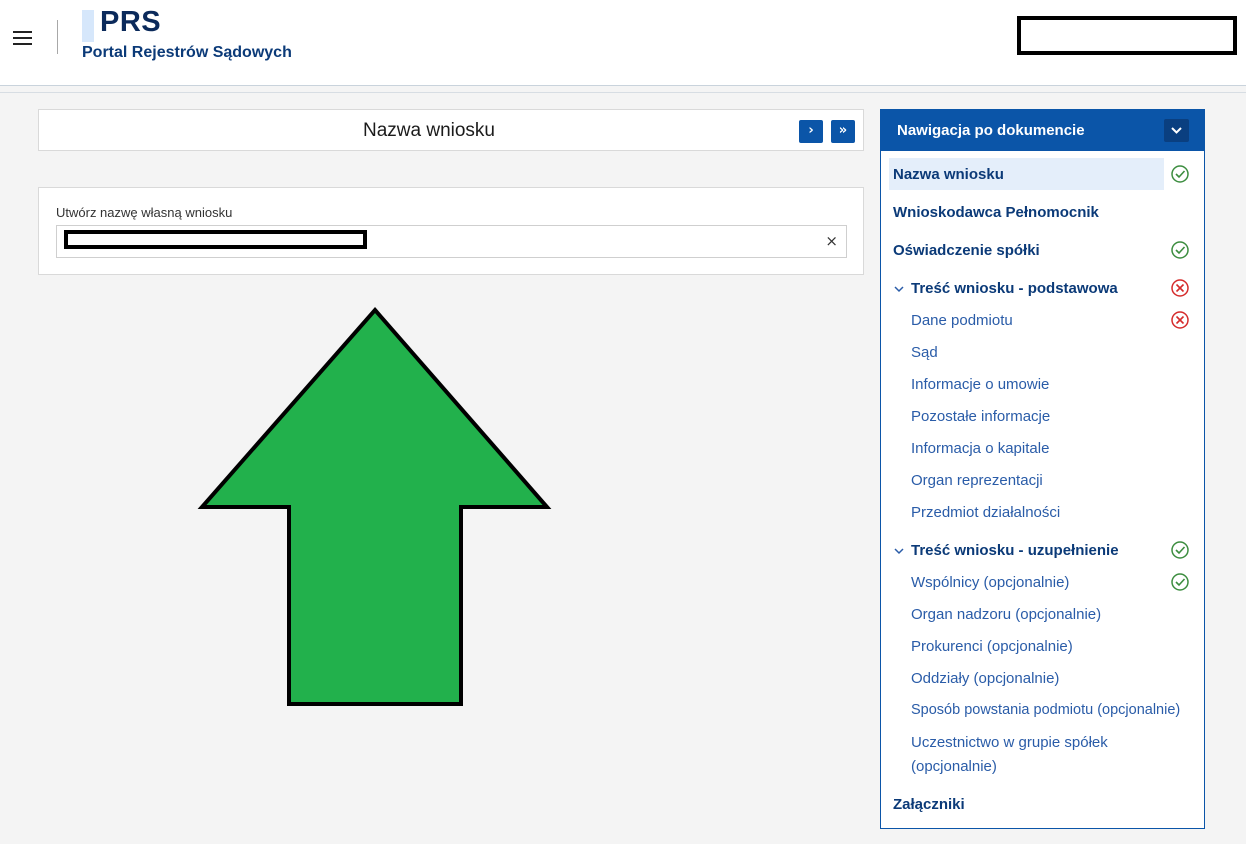  What do you see at coordinates (843, 131) in the screenshot?
I see `last-section-button: »` at bounding box center [843, 131].